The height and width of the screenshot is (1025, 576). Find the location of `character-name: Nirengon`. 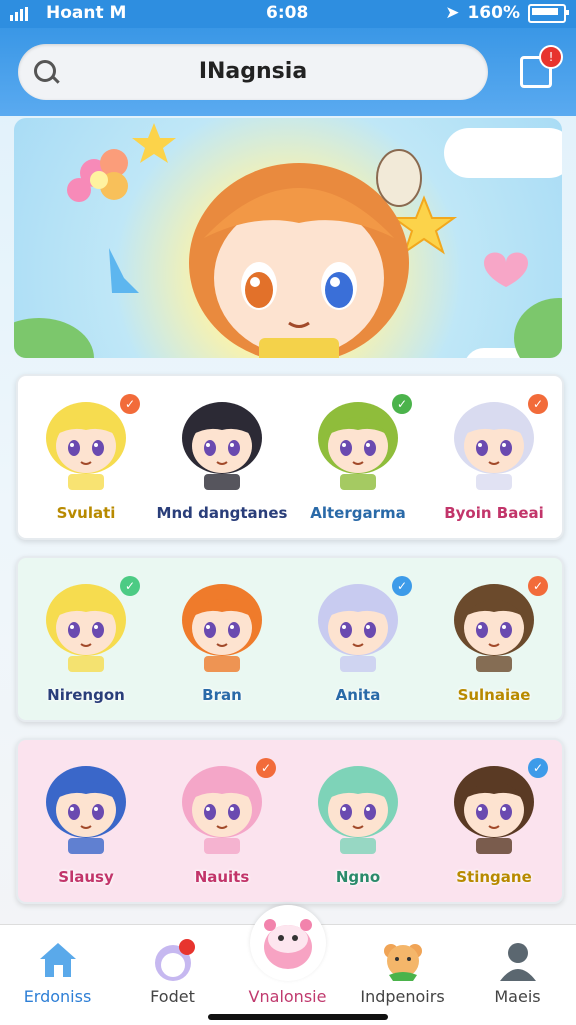

character-name: Nirengon is located at coordinates (86, 695).